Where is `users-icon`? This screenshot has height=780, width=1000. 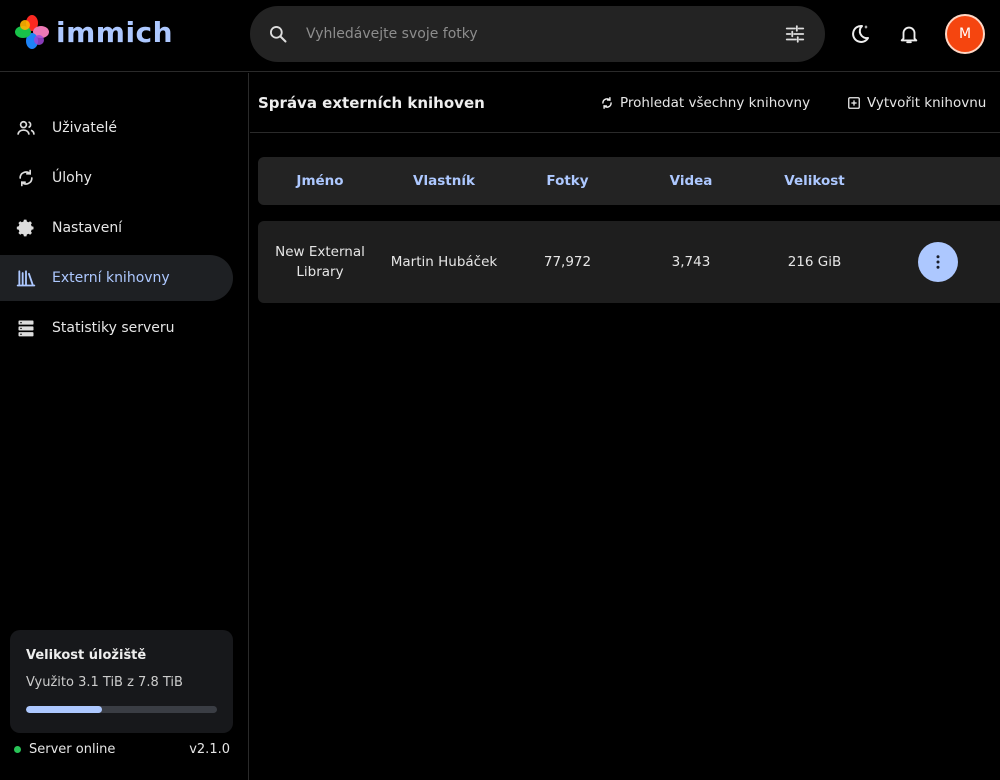 users-icon is located at coordinates (26, 128).